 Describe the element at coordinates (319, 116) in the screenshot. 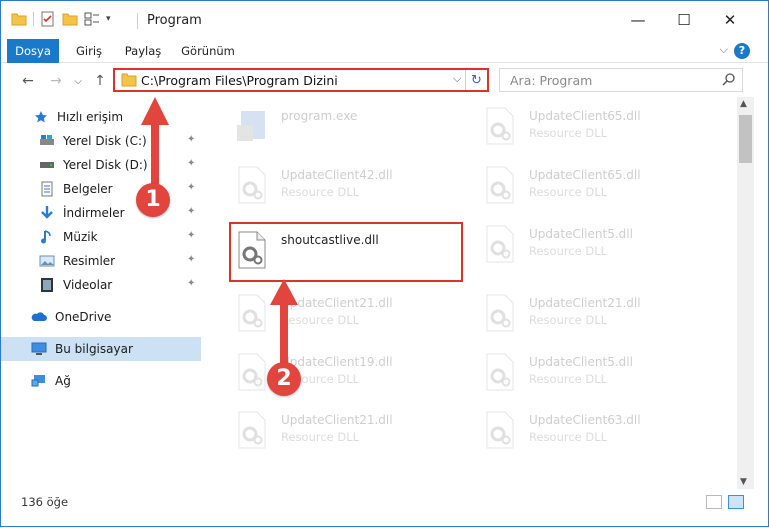

I see `file-name: program.exe` at that location.